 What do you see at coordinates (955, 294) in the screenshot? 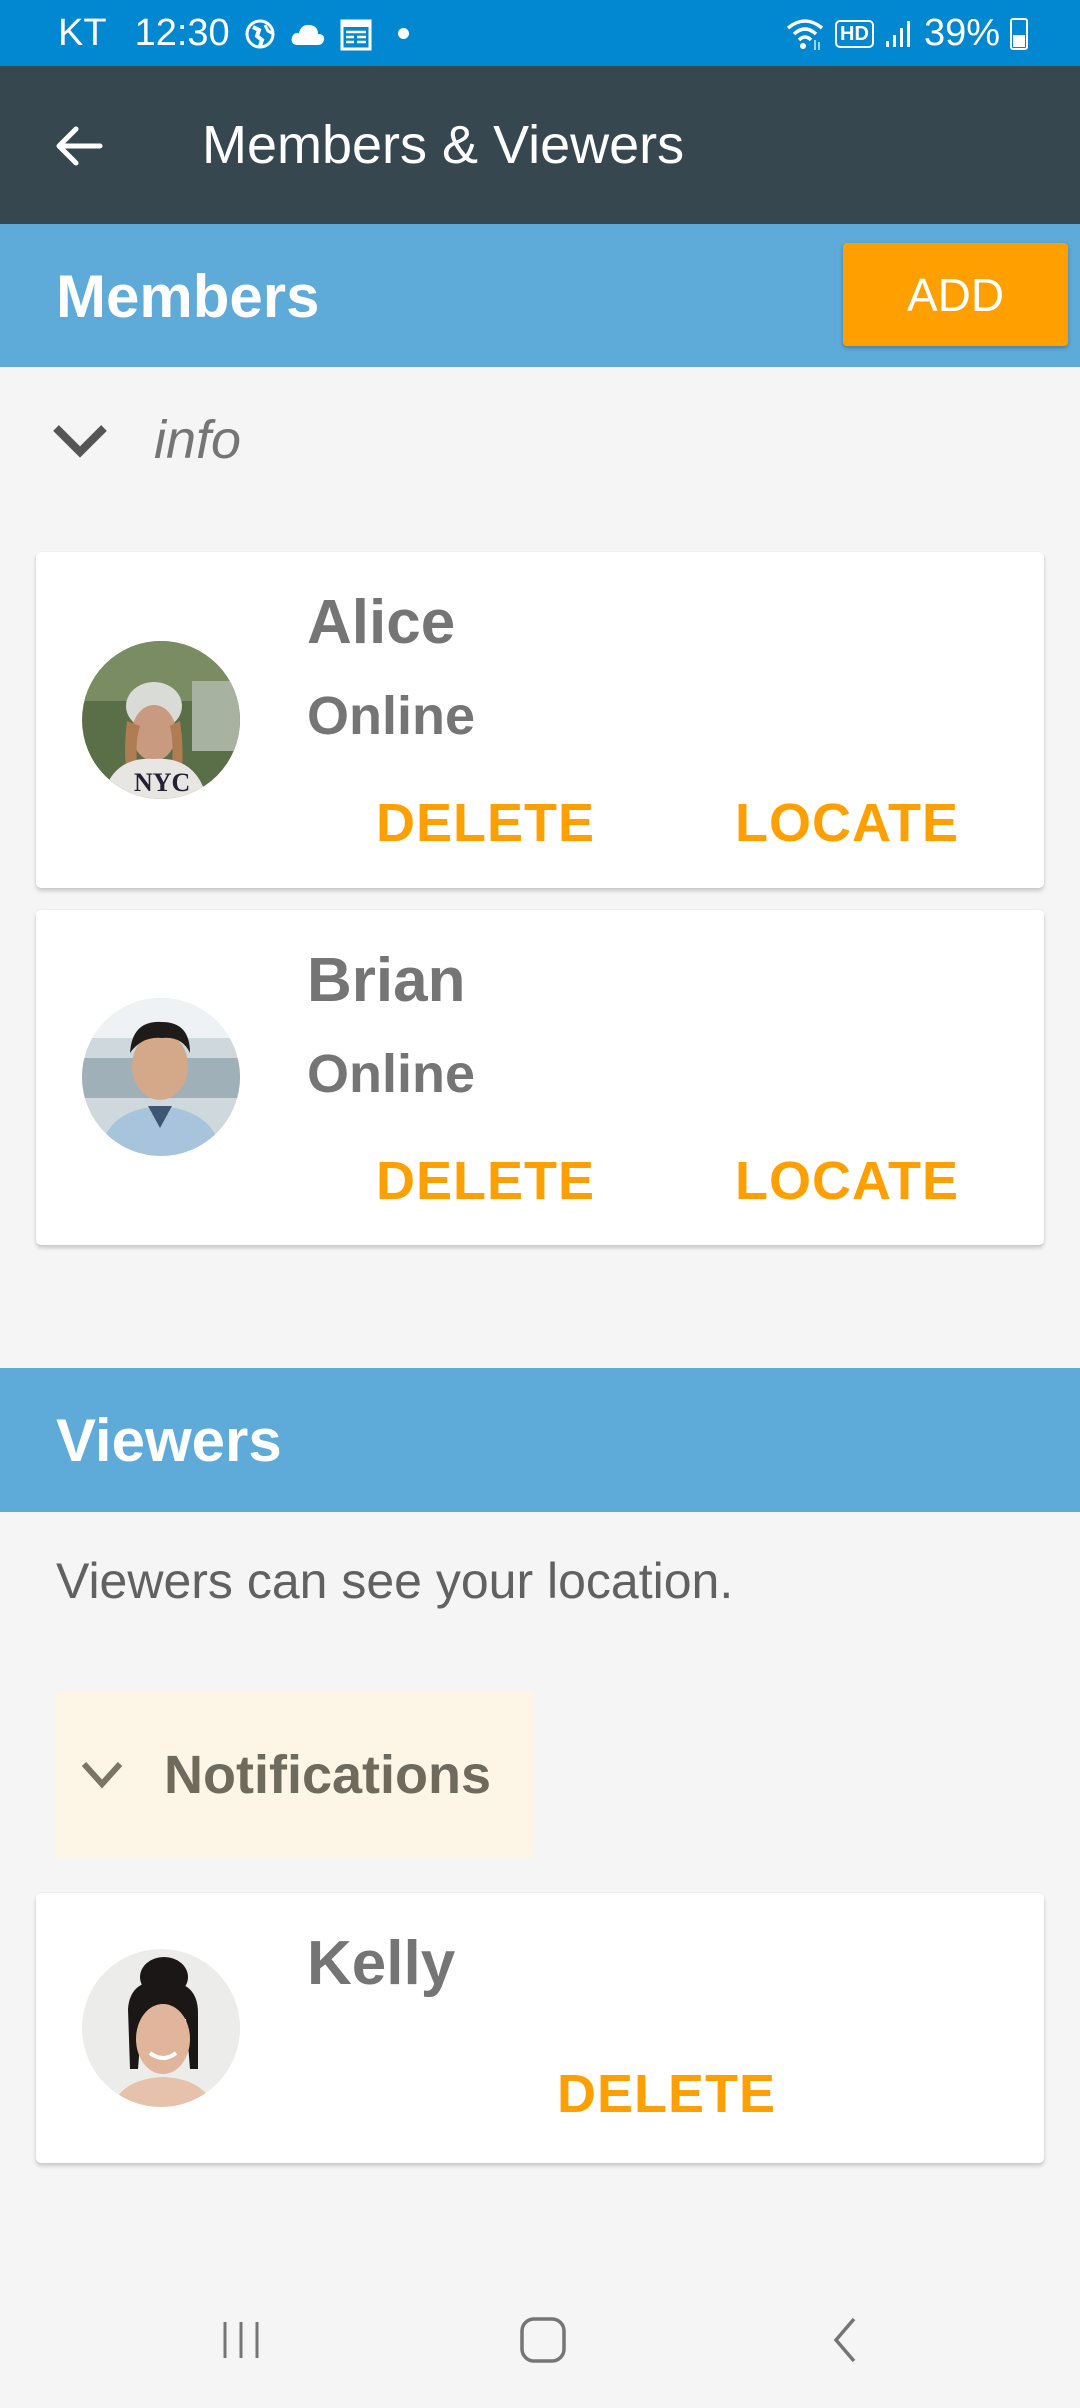
I see `add-member-button: ADD` at bounding box center [955, 294].